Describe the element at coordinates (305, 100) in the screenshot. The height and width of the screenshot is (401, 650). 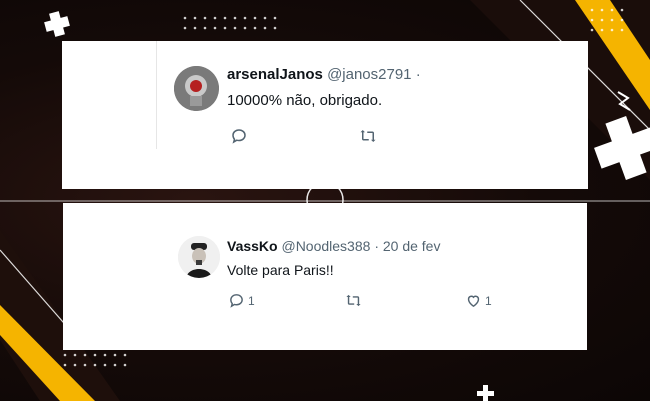
I see `tweet-text: 10000% não, obrigado.` at that location.